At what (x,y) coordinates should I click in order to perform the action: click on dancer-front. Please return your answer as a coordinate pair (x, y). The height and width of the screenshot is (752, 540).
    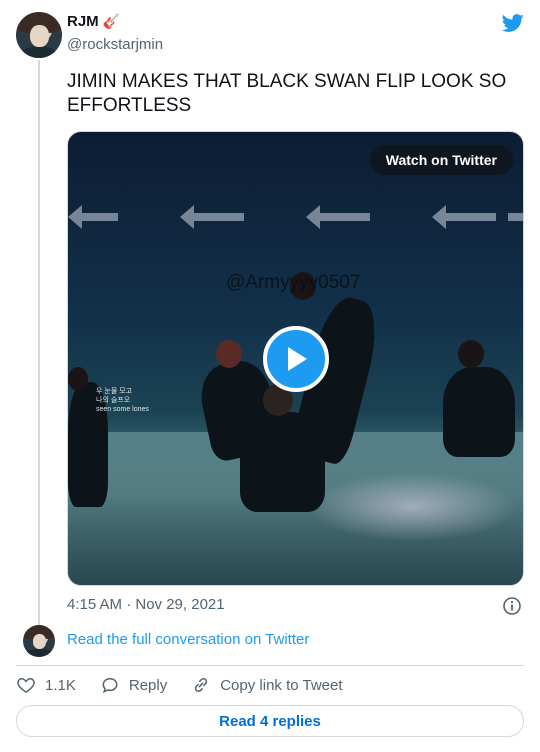
    Looking at the image, I should click on (282, 462).